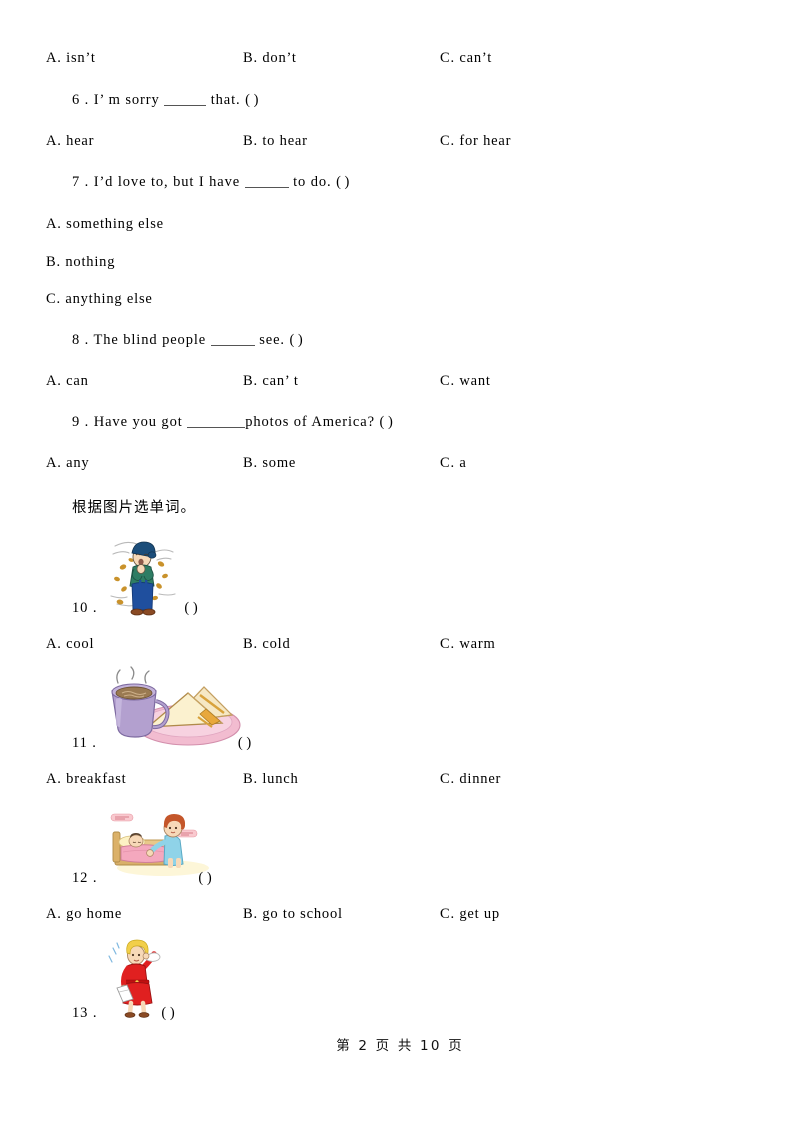 Image resolution: width=800 pixels, height=1132 pixels. What do you see at coordinates (271, 779) in the screenshot?
I see `option-b: B. lunch` at bounding box center [271, 779].